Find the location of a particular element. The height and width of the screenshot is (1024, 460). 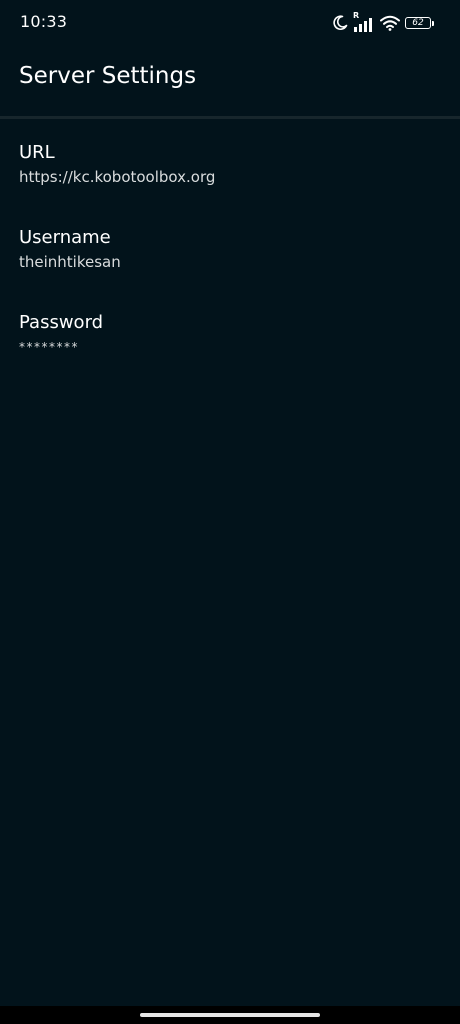

status-bar: 10:33 R 62 is located at coordinates (230, 23).